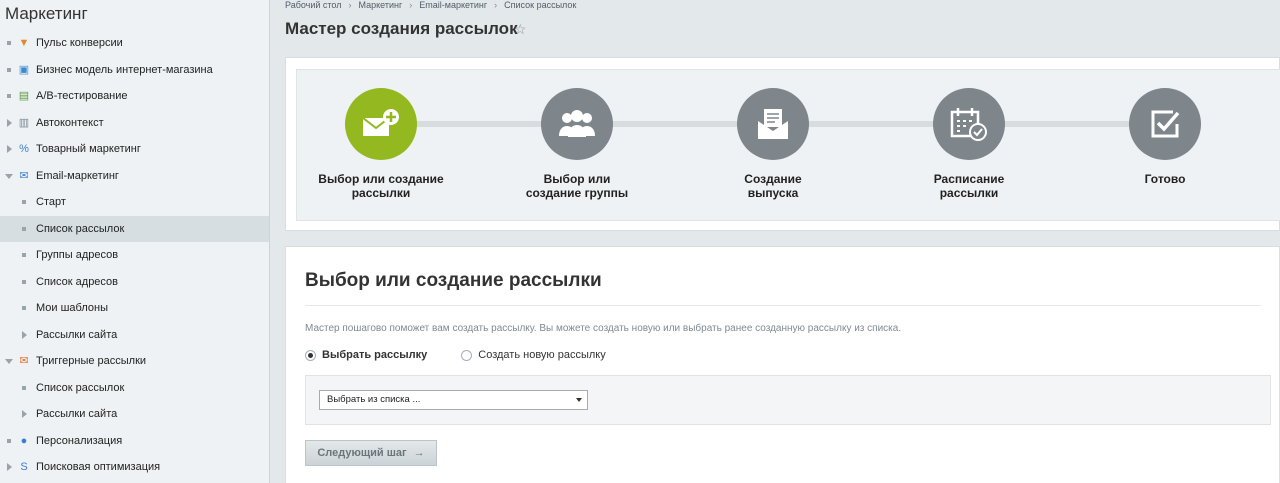 The width and height of the screenshot is (1280, 483). I want to click on sidebar-item: Группы адресов, so click(134, 255).